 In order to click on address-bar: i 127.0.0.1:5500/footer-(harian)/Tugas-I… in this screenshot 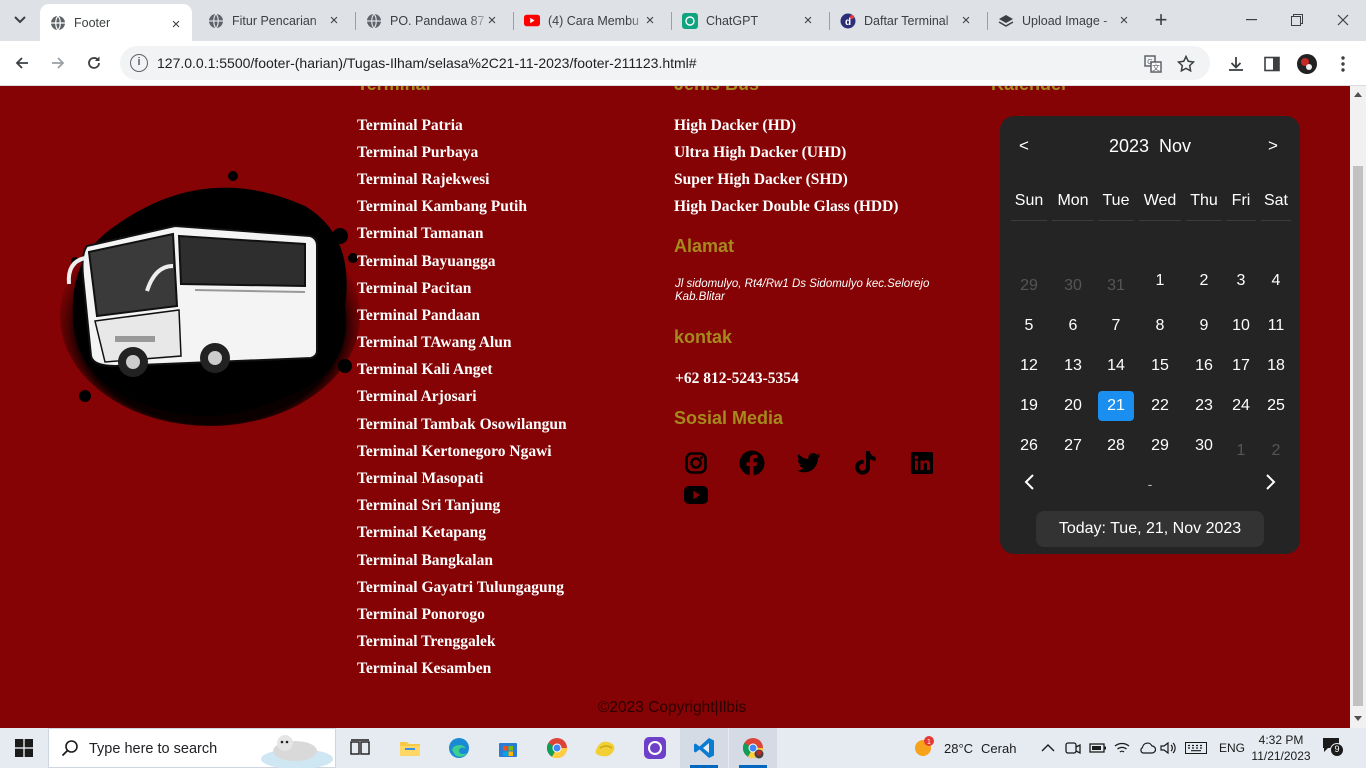, I will do `click(665, 63)`.